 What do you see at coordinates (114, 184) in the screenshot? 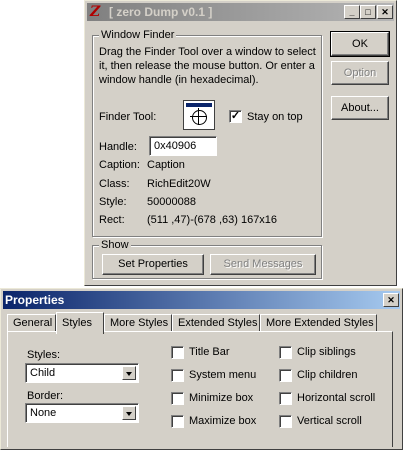
I see `class-label: Class:` at bounding box center [114, 184].